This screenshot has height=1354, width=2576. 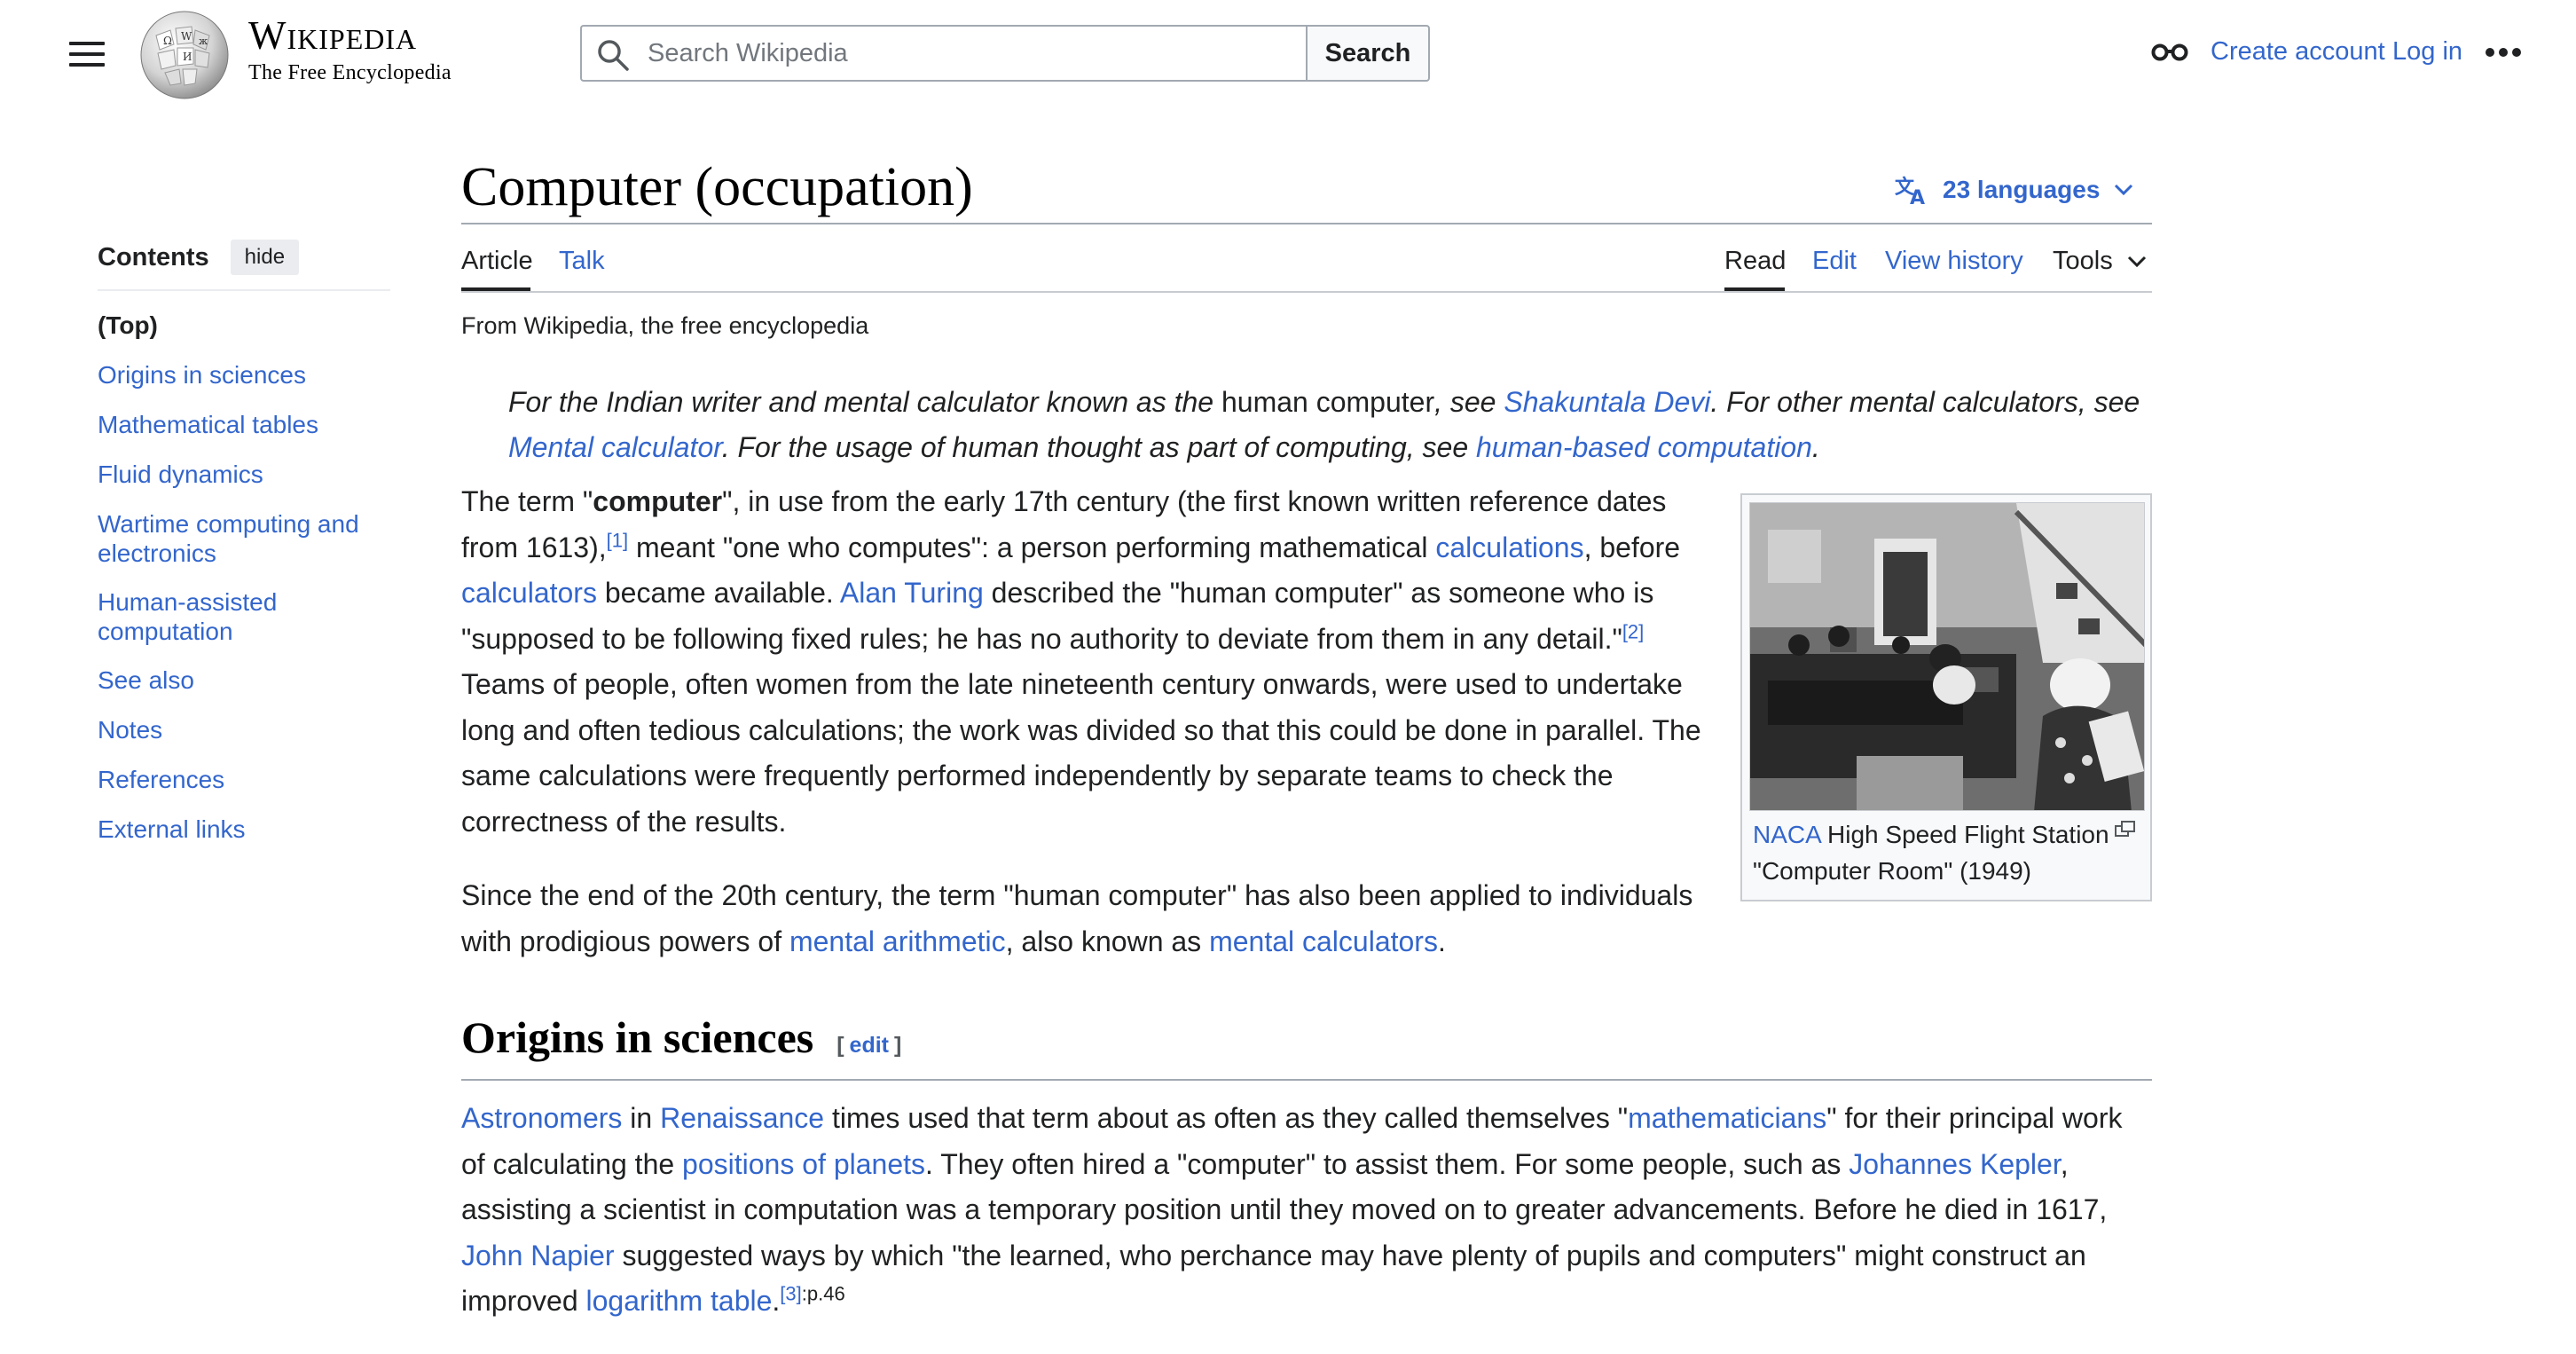 What do you see at coordinates (823, 1293) in the screenshot?
I see `reference-page: :p.46` at bounding box center [823, 1293].